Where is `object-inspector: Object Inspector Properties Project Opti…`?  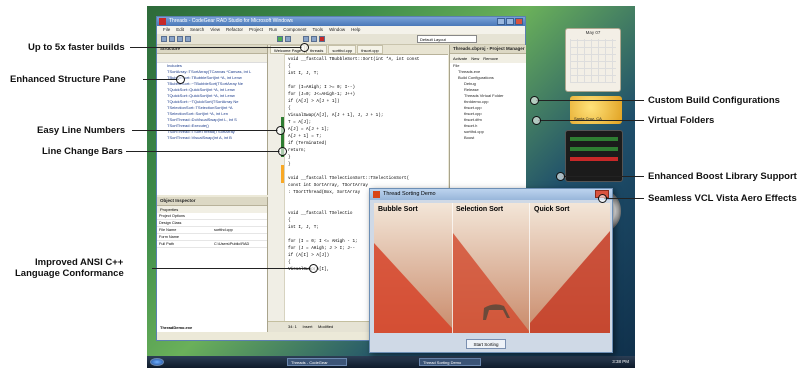 object-inspector: Object Inspector Properties Project Opti… is located at coordinates (212, 264).